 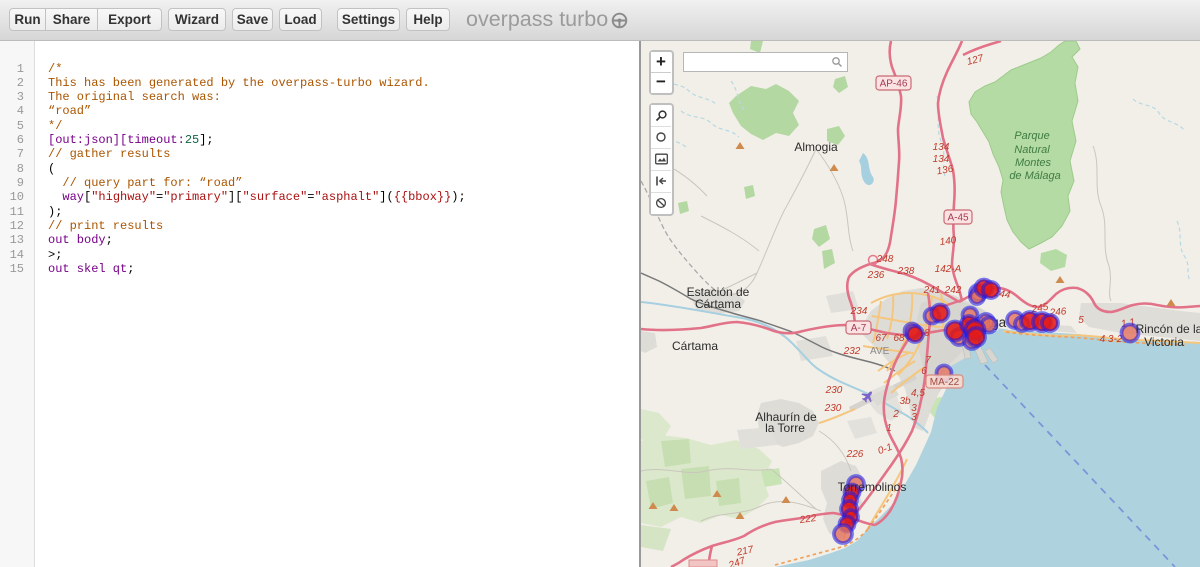 What do you see at coordinates (928, 360) in the screenshot?
I see `svg-text: 7` at bounding box center [928, 360].